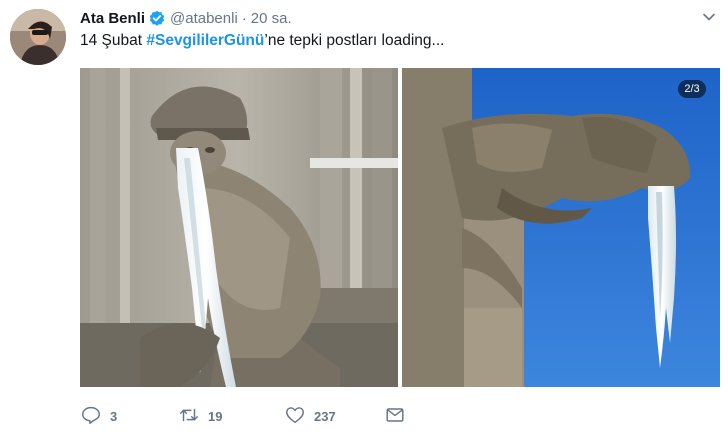 This screenshot has height=437, width=728. I want to click on message-icon, so click(395, 416).